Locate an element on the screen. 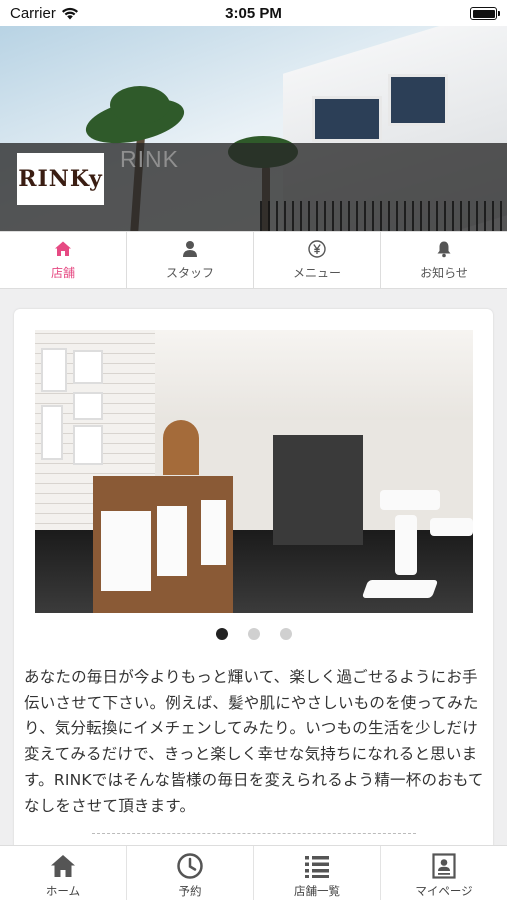 Image resolution: width=507 pixels, height=900 pixels. tab-label: お知らせ is located at coordinates (444, 272).